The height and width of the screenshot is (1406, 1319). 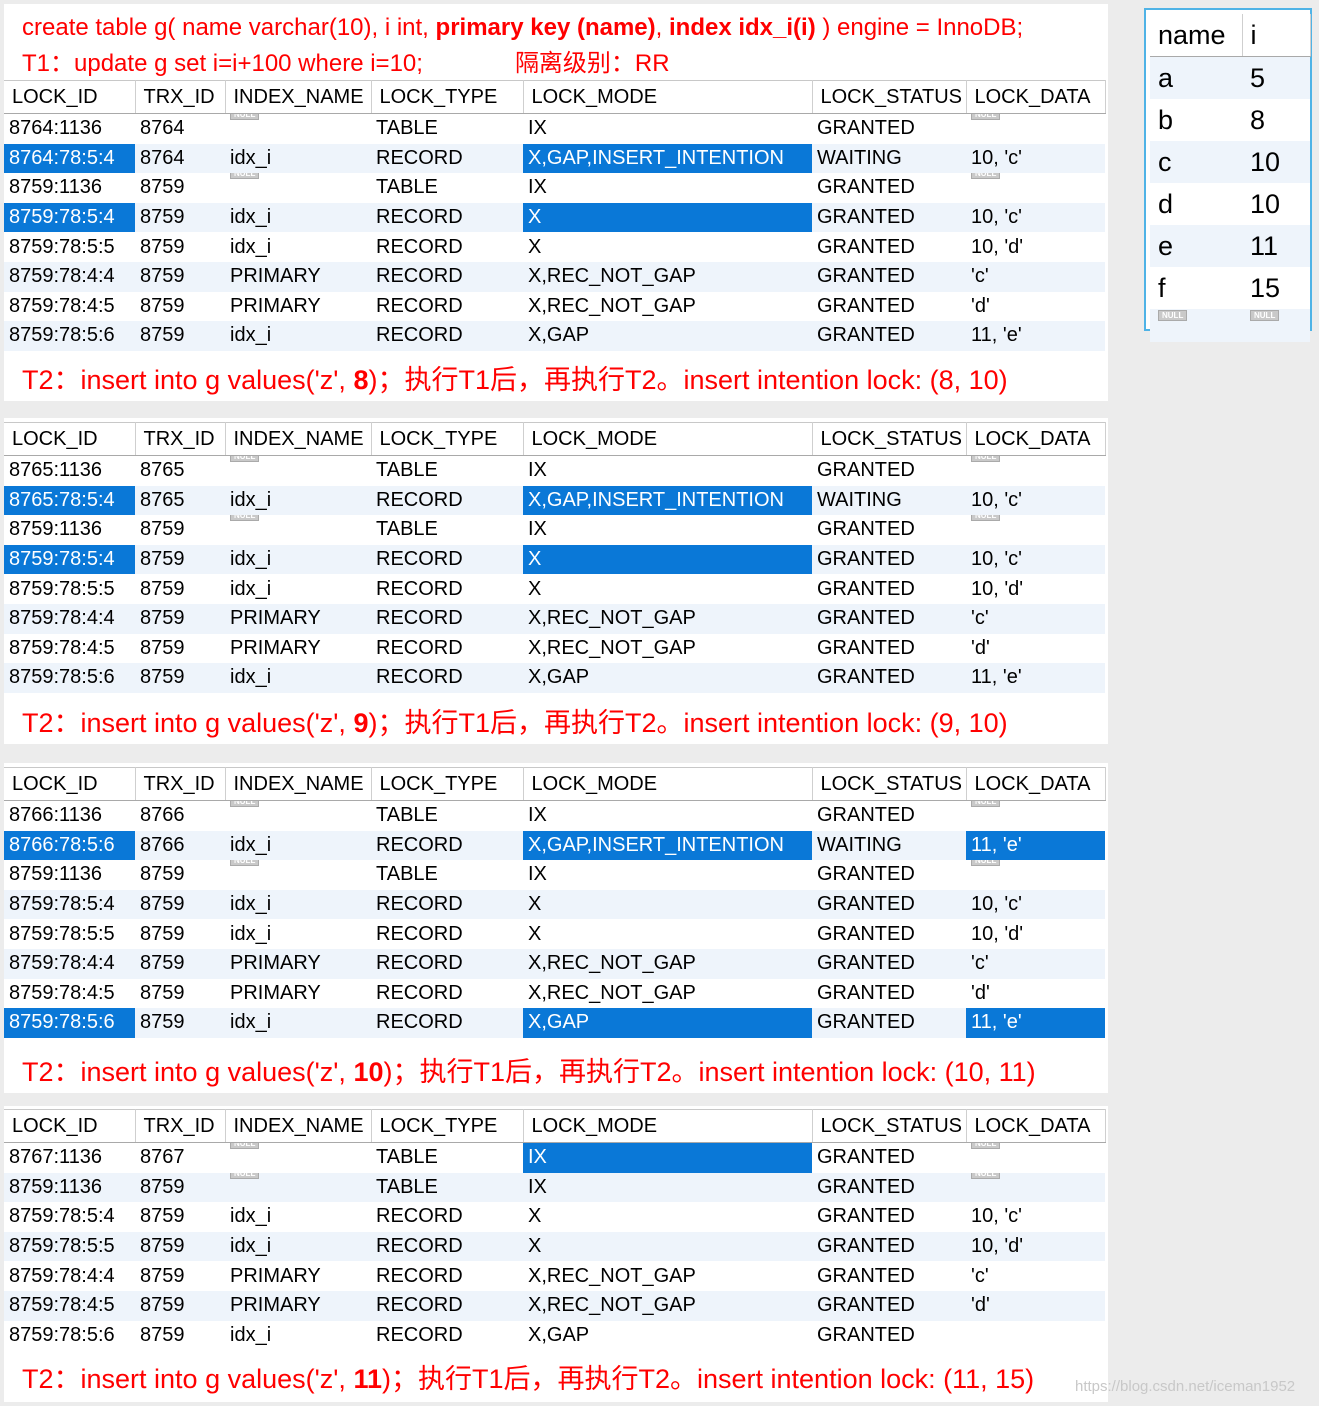 What do you see at coordinates (69, 816) in the screenshot?
I see `cell-lock-id: 8766:1136` at bounding box center [69, 816].